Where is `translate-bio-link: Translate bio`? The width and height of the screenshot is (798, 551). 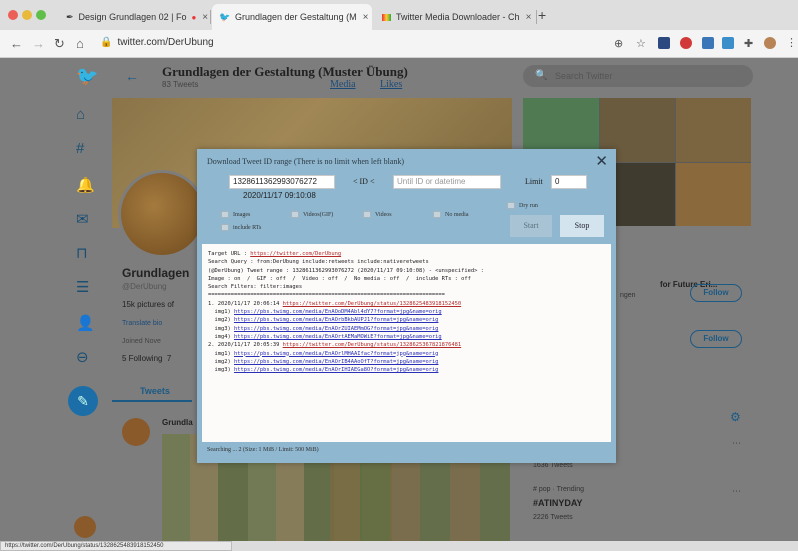
translate-bio-link: Translate bio is located at coordinates (142, 323).